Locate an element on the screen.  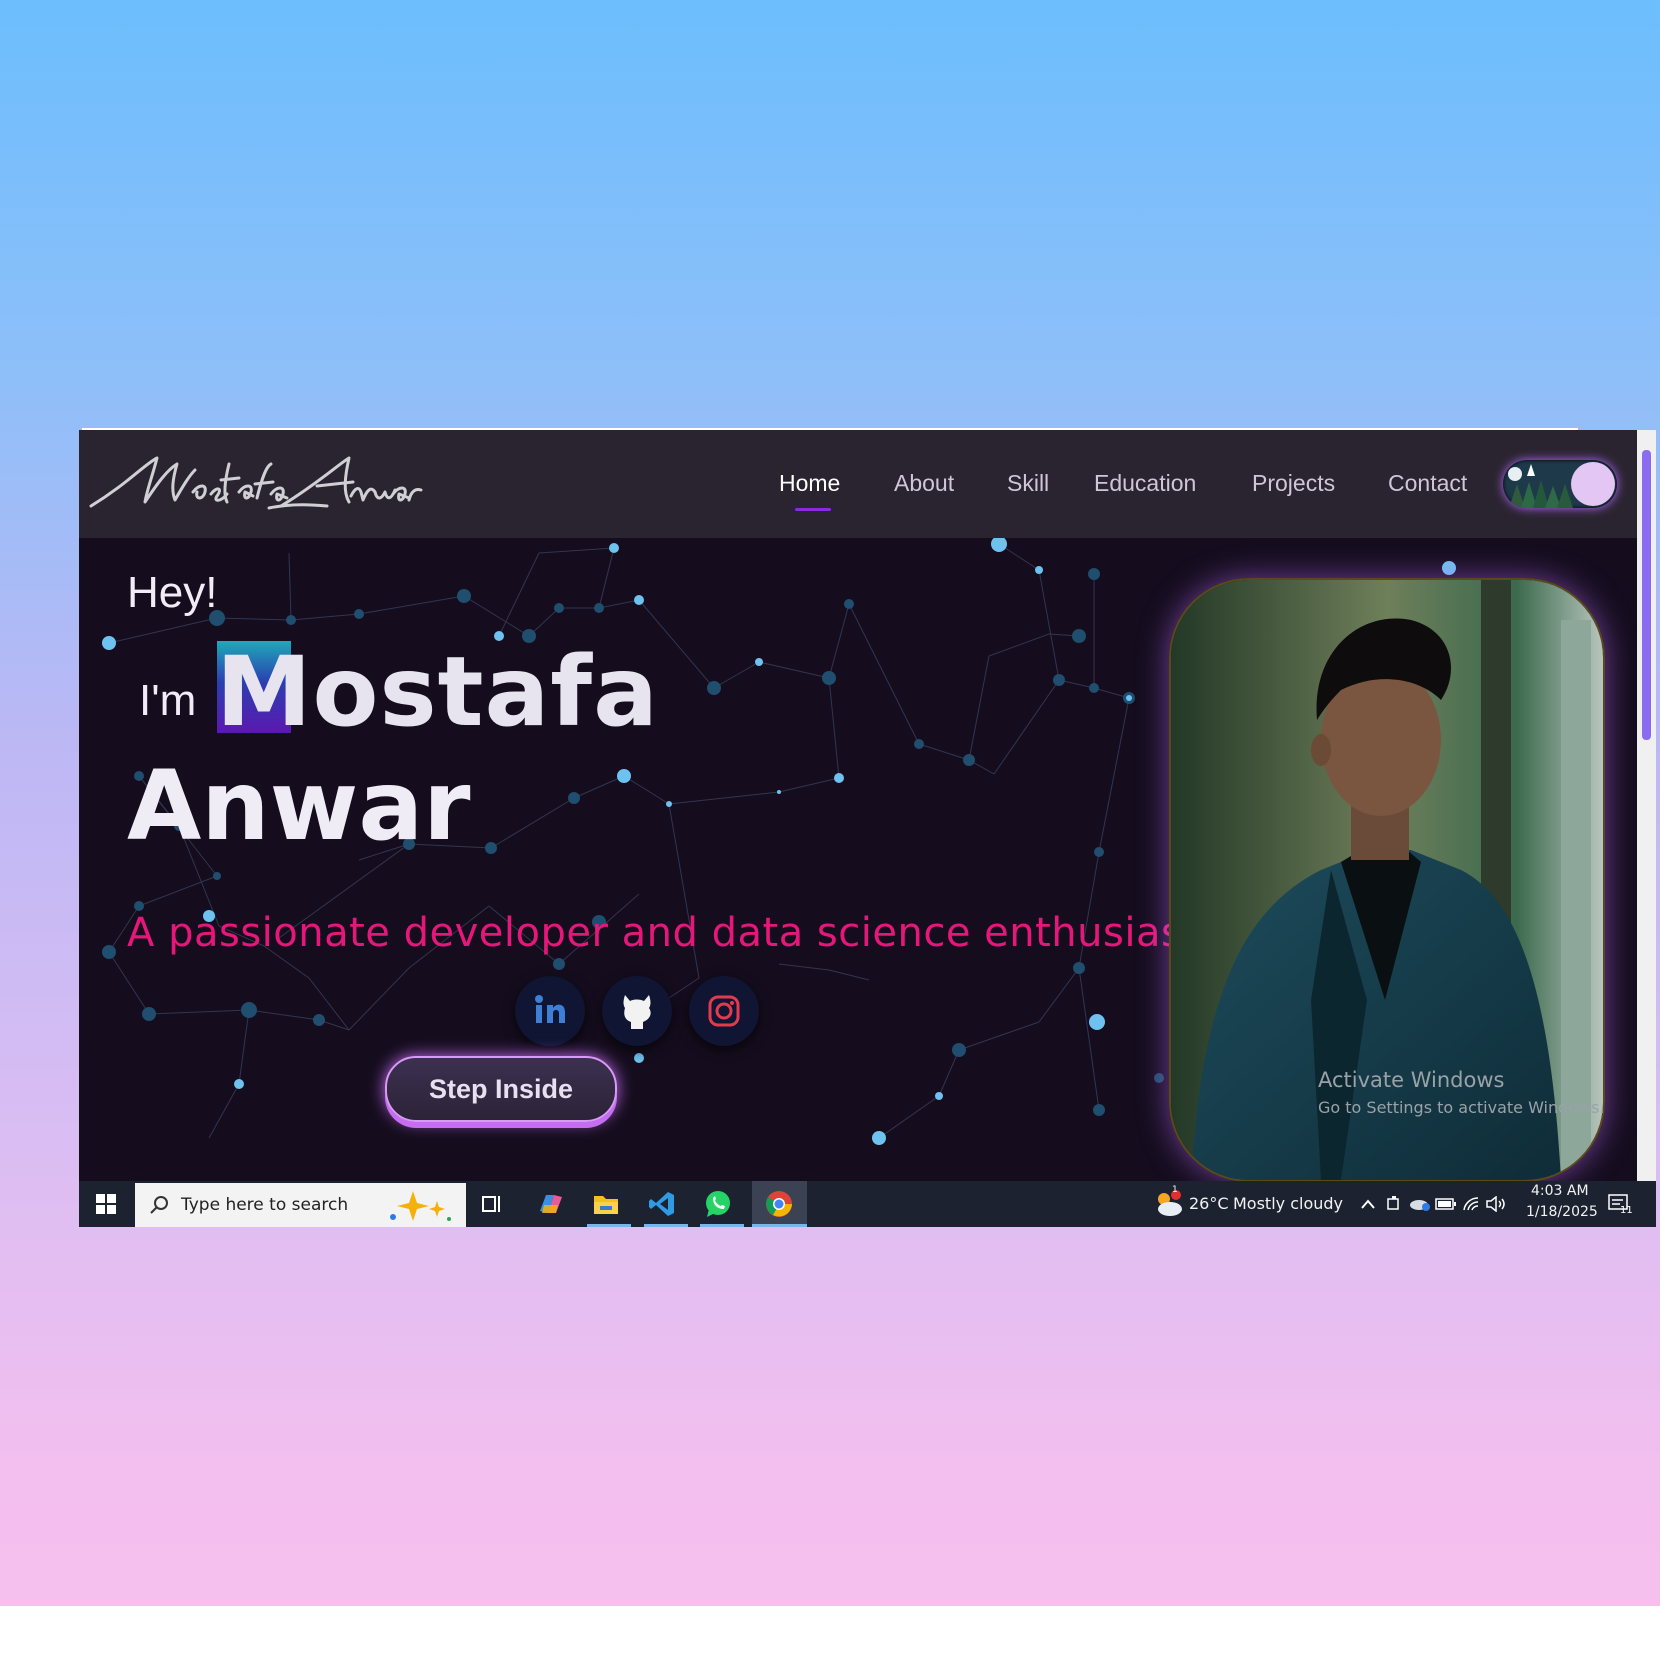
explorer-running-indicator is located at coordinates (609, 1225).